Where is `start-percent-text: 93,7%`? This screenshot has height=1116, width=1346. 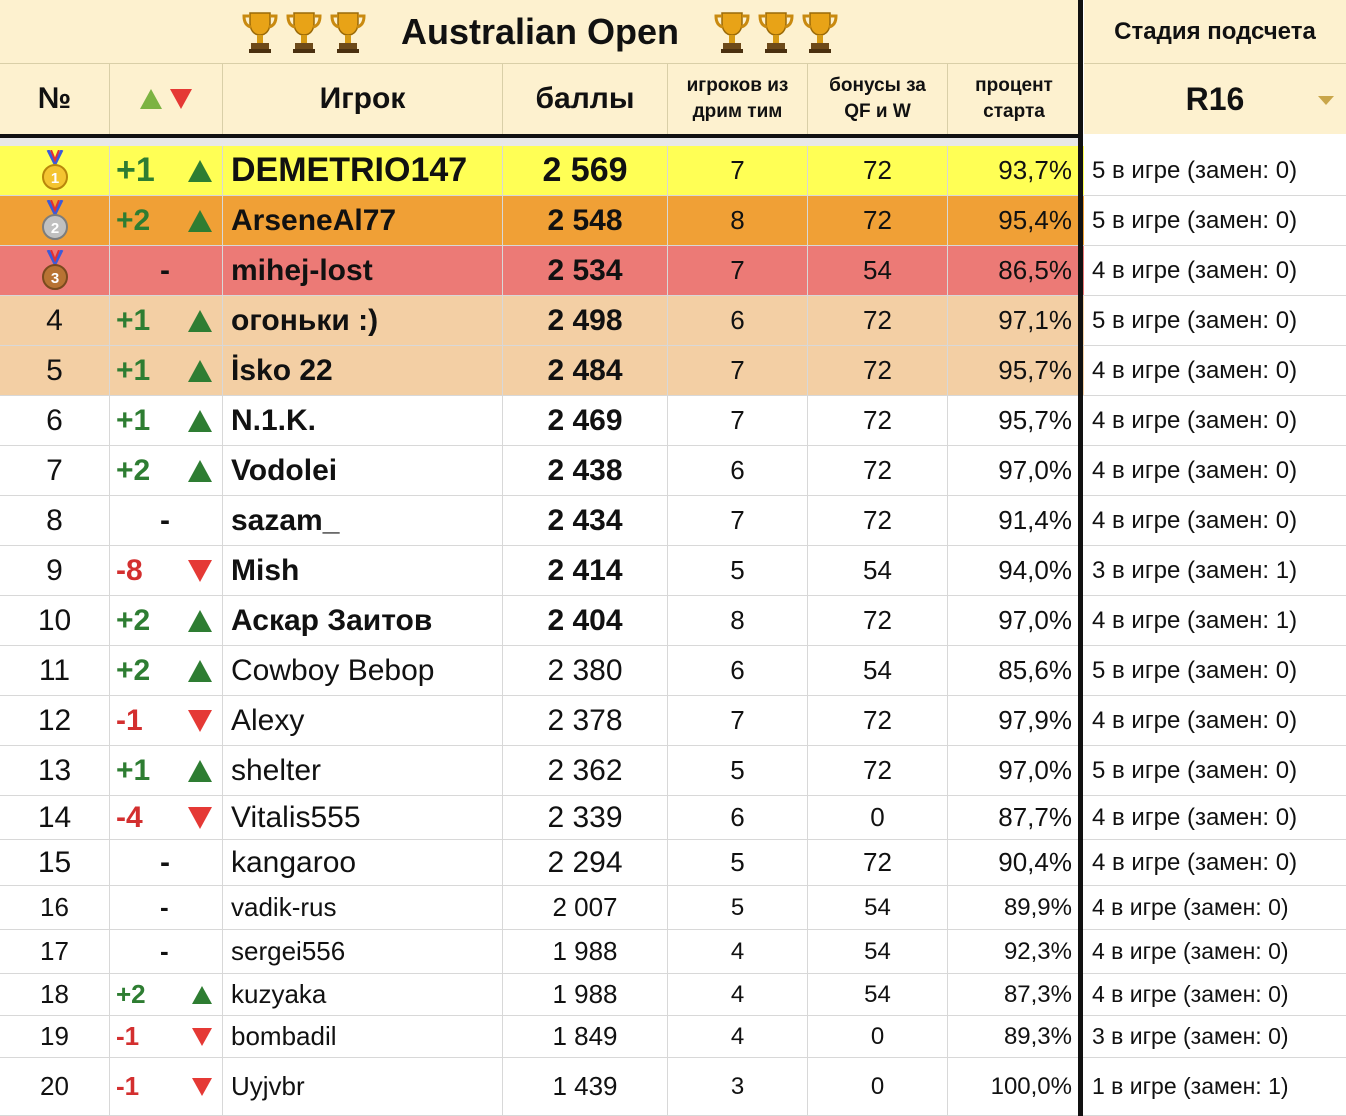 start-percent-text: 93,7% is located at coordinates (1035, 170).